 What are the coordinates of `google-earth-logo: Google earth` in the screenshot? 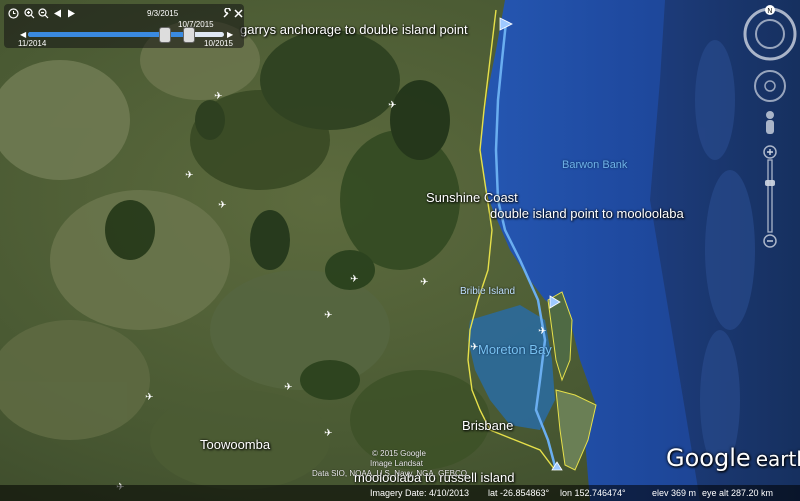 It's located at (733, 458).